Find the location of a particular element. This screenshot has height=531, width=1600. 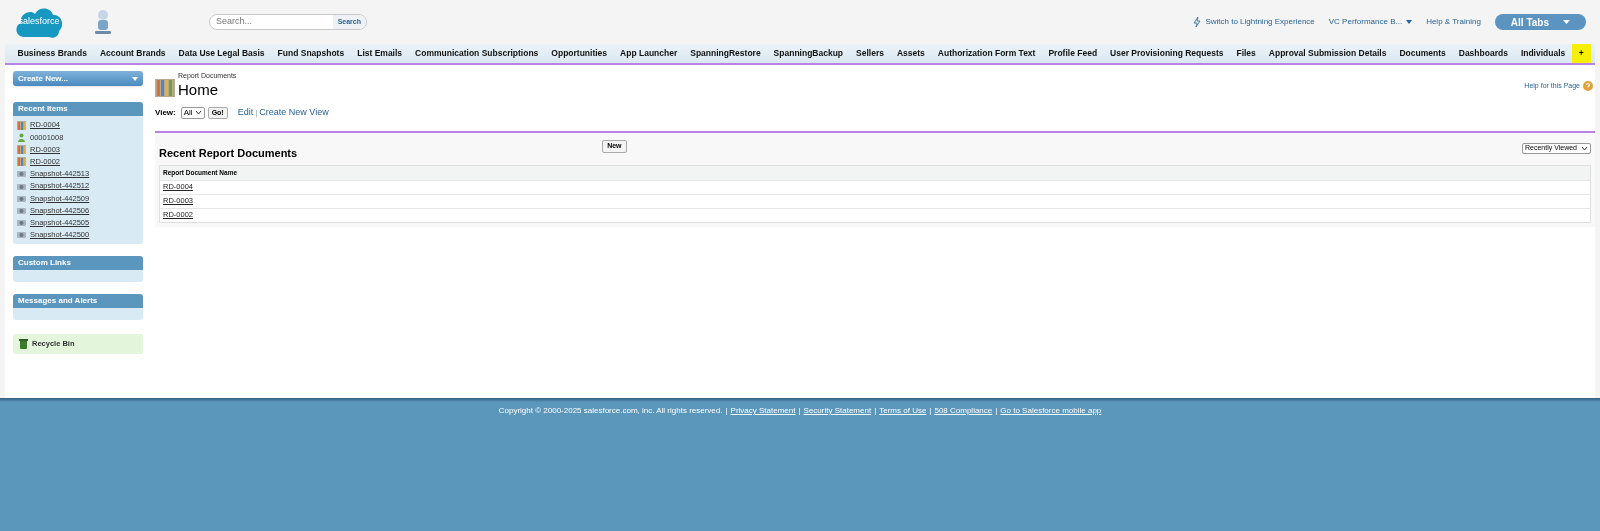

nav-tab: Individuals is located at coordinates (1543, 53).